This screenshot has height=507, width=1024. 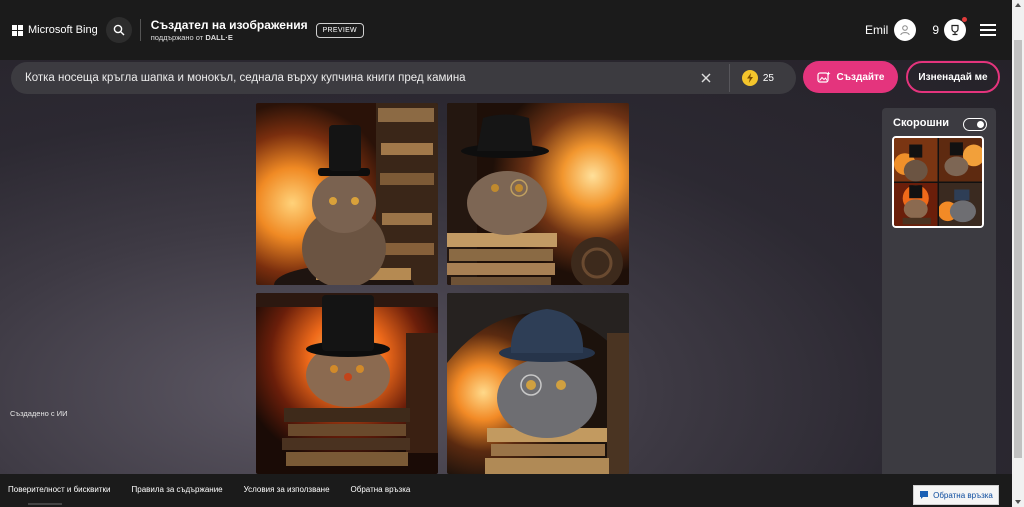 I want to click on rewards-count: 9, so click(x=935, y=30).